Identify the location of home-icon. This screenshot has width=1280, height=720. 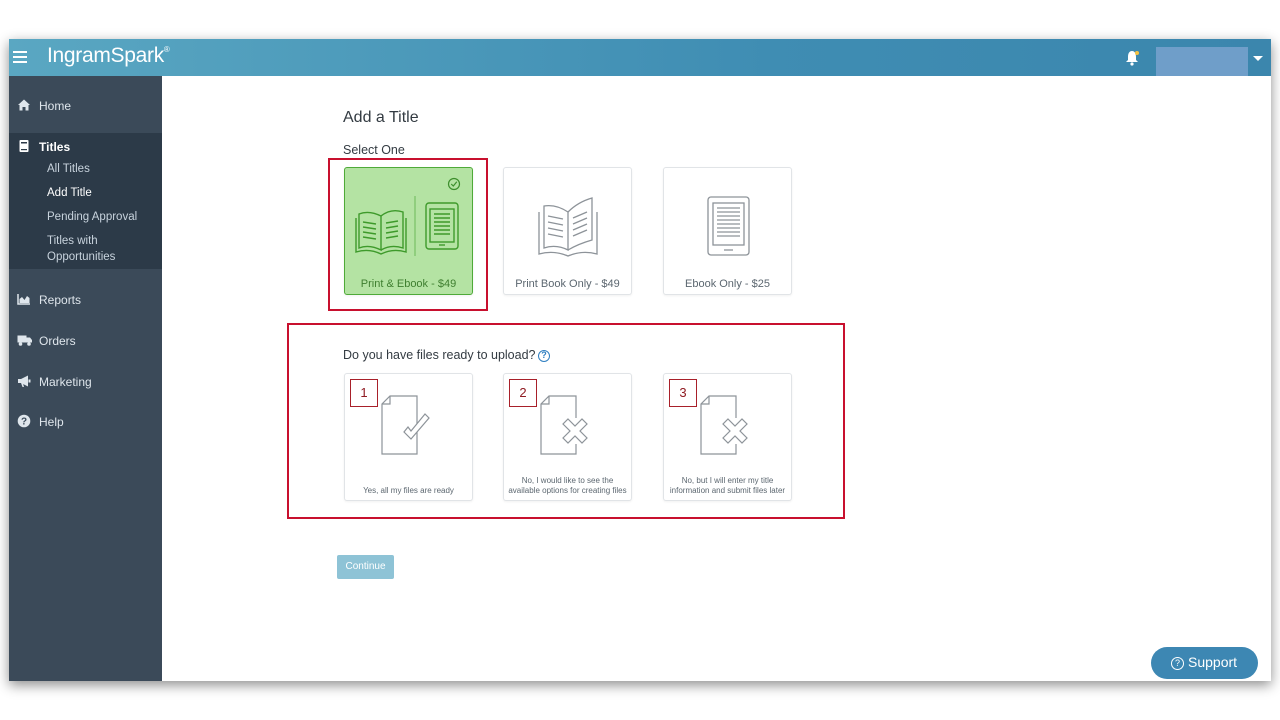
(24, 105).